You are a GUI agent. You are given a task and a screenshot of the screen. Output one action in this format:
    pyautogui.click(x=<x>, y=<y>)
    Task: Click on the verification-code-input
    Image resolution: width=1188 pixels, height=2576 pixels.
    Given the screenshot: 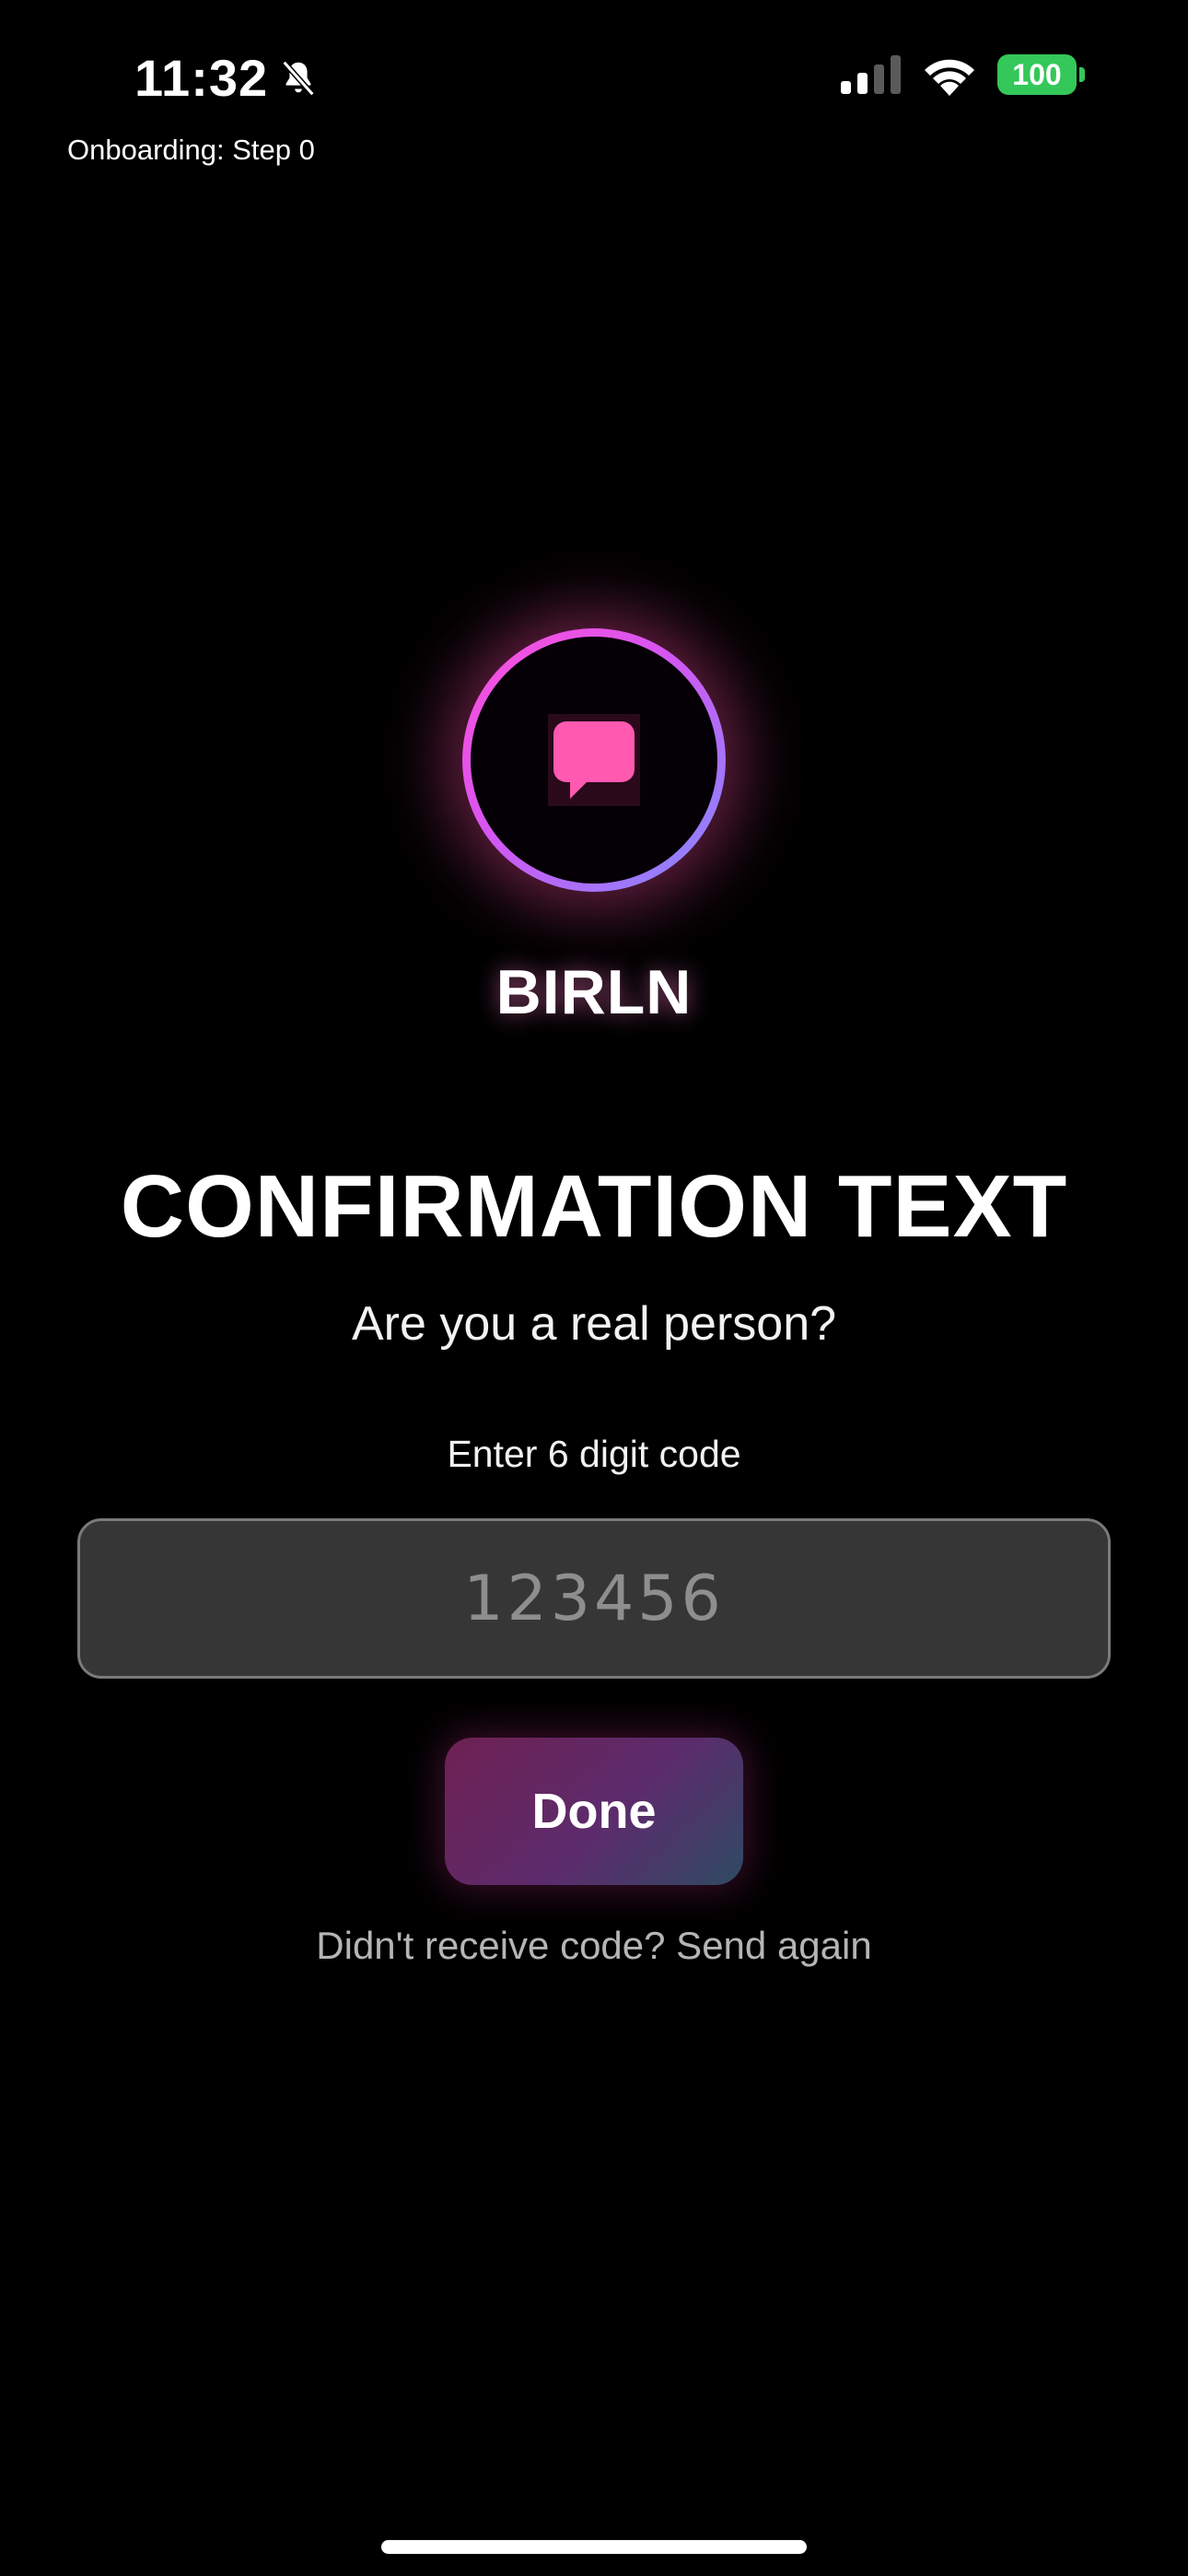 What is the action you would take?
    pyautogui.click(x=594, y=1598)
    